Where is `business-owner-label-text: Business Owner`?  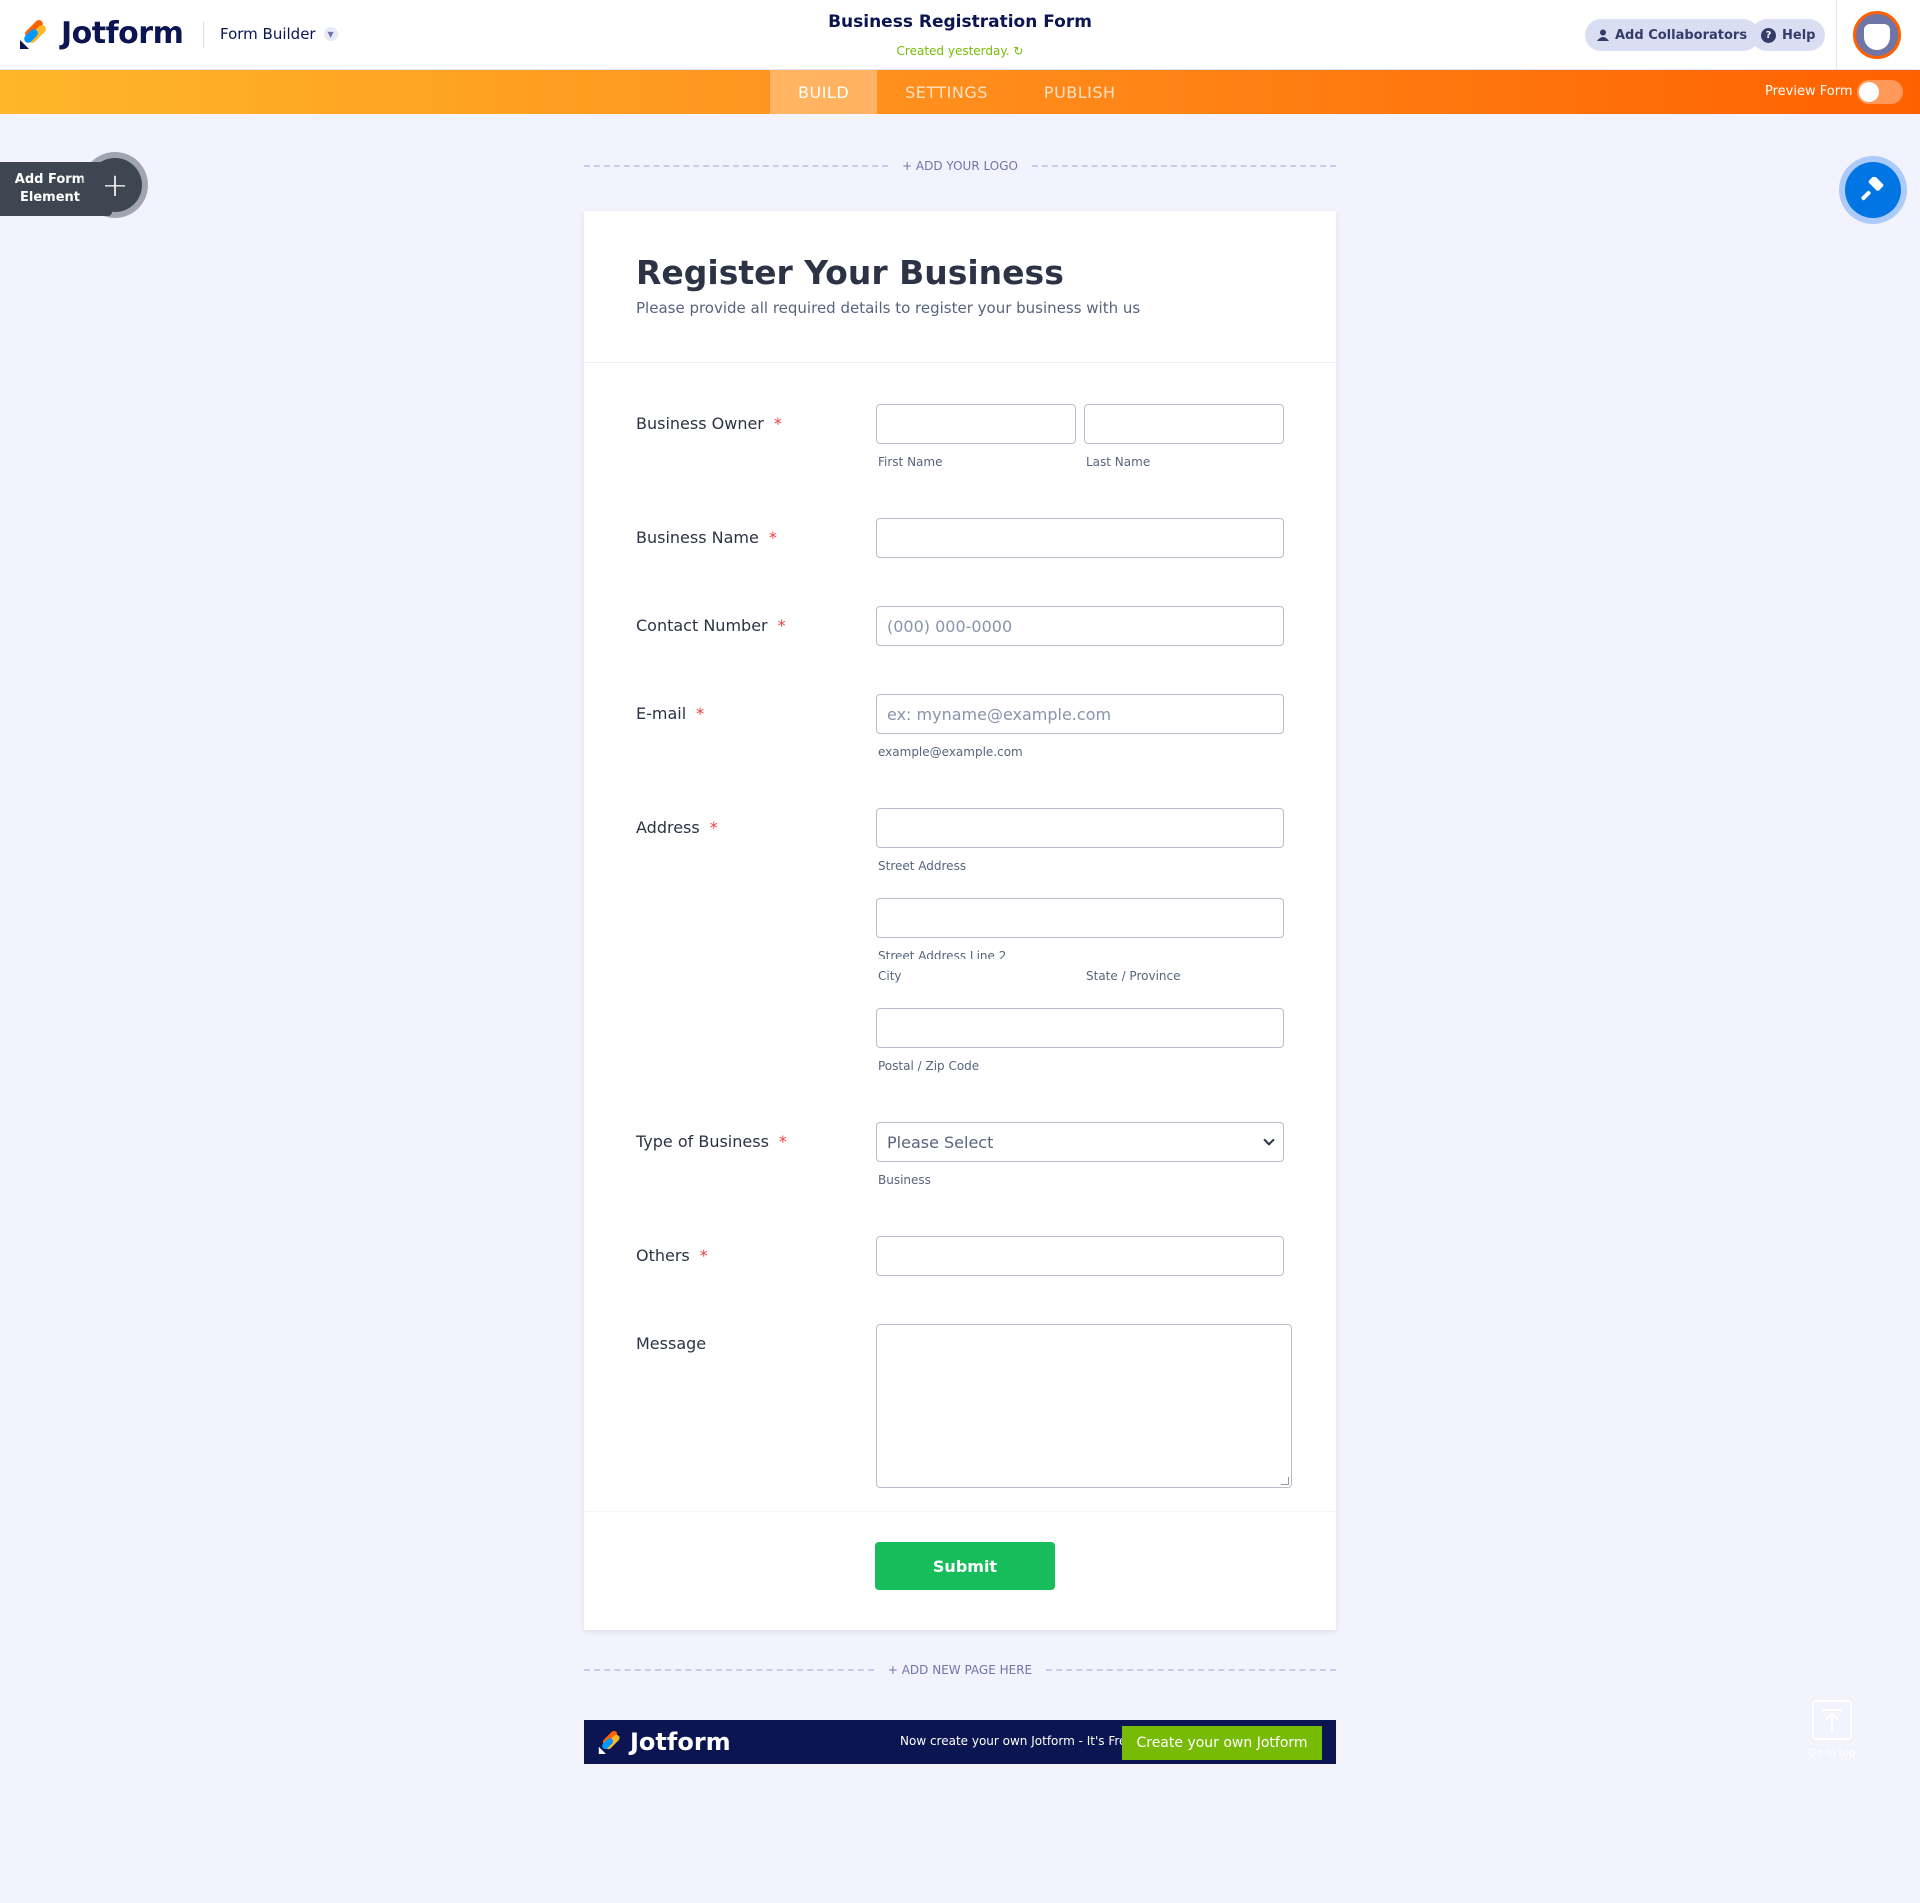 business-owner-label-text: Business Owner is located at coordinates (700, 423).